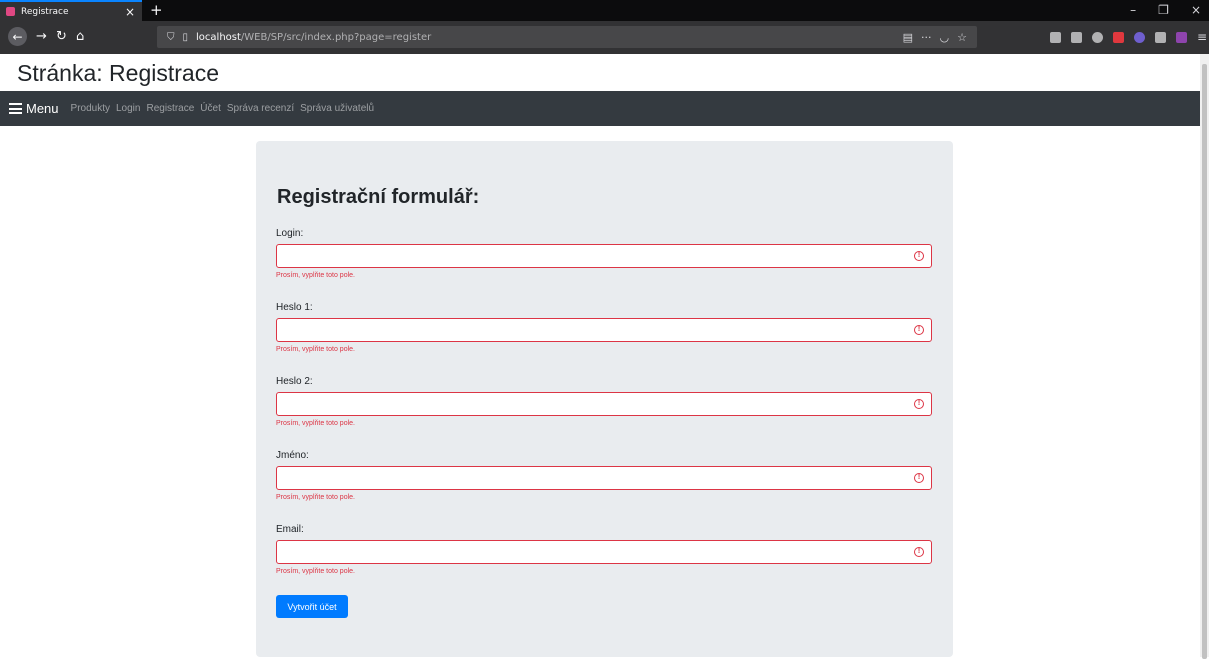 The height and width of the screenshot is (659, 1209). Describe the element at coordinates (45, 11) in the screenshot. I see `tab-title: Registrace` at that location.